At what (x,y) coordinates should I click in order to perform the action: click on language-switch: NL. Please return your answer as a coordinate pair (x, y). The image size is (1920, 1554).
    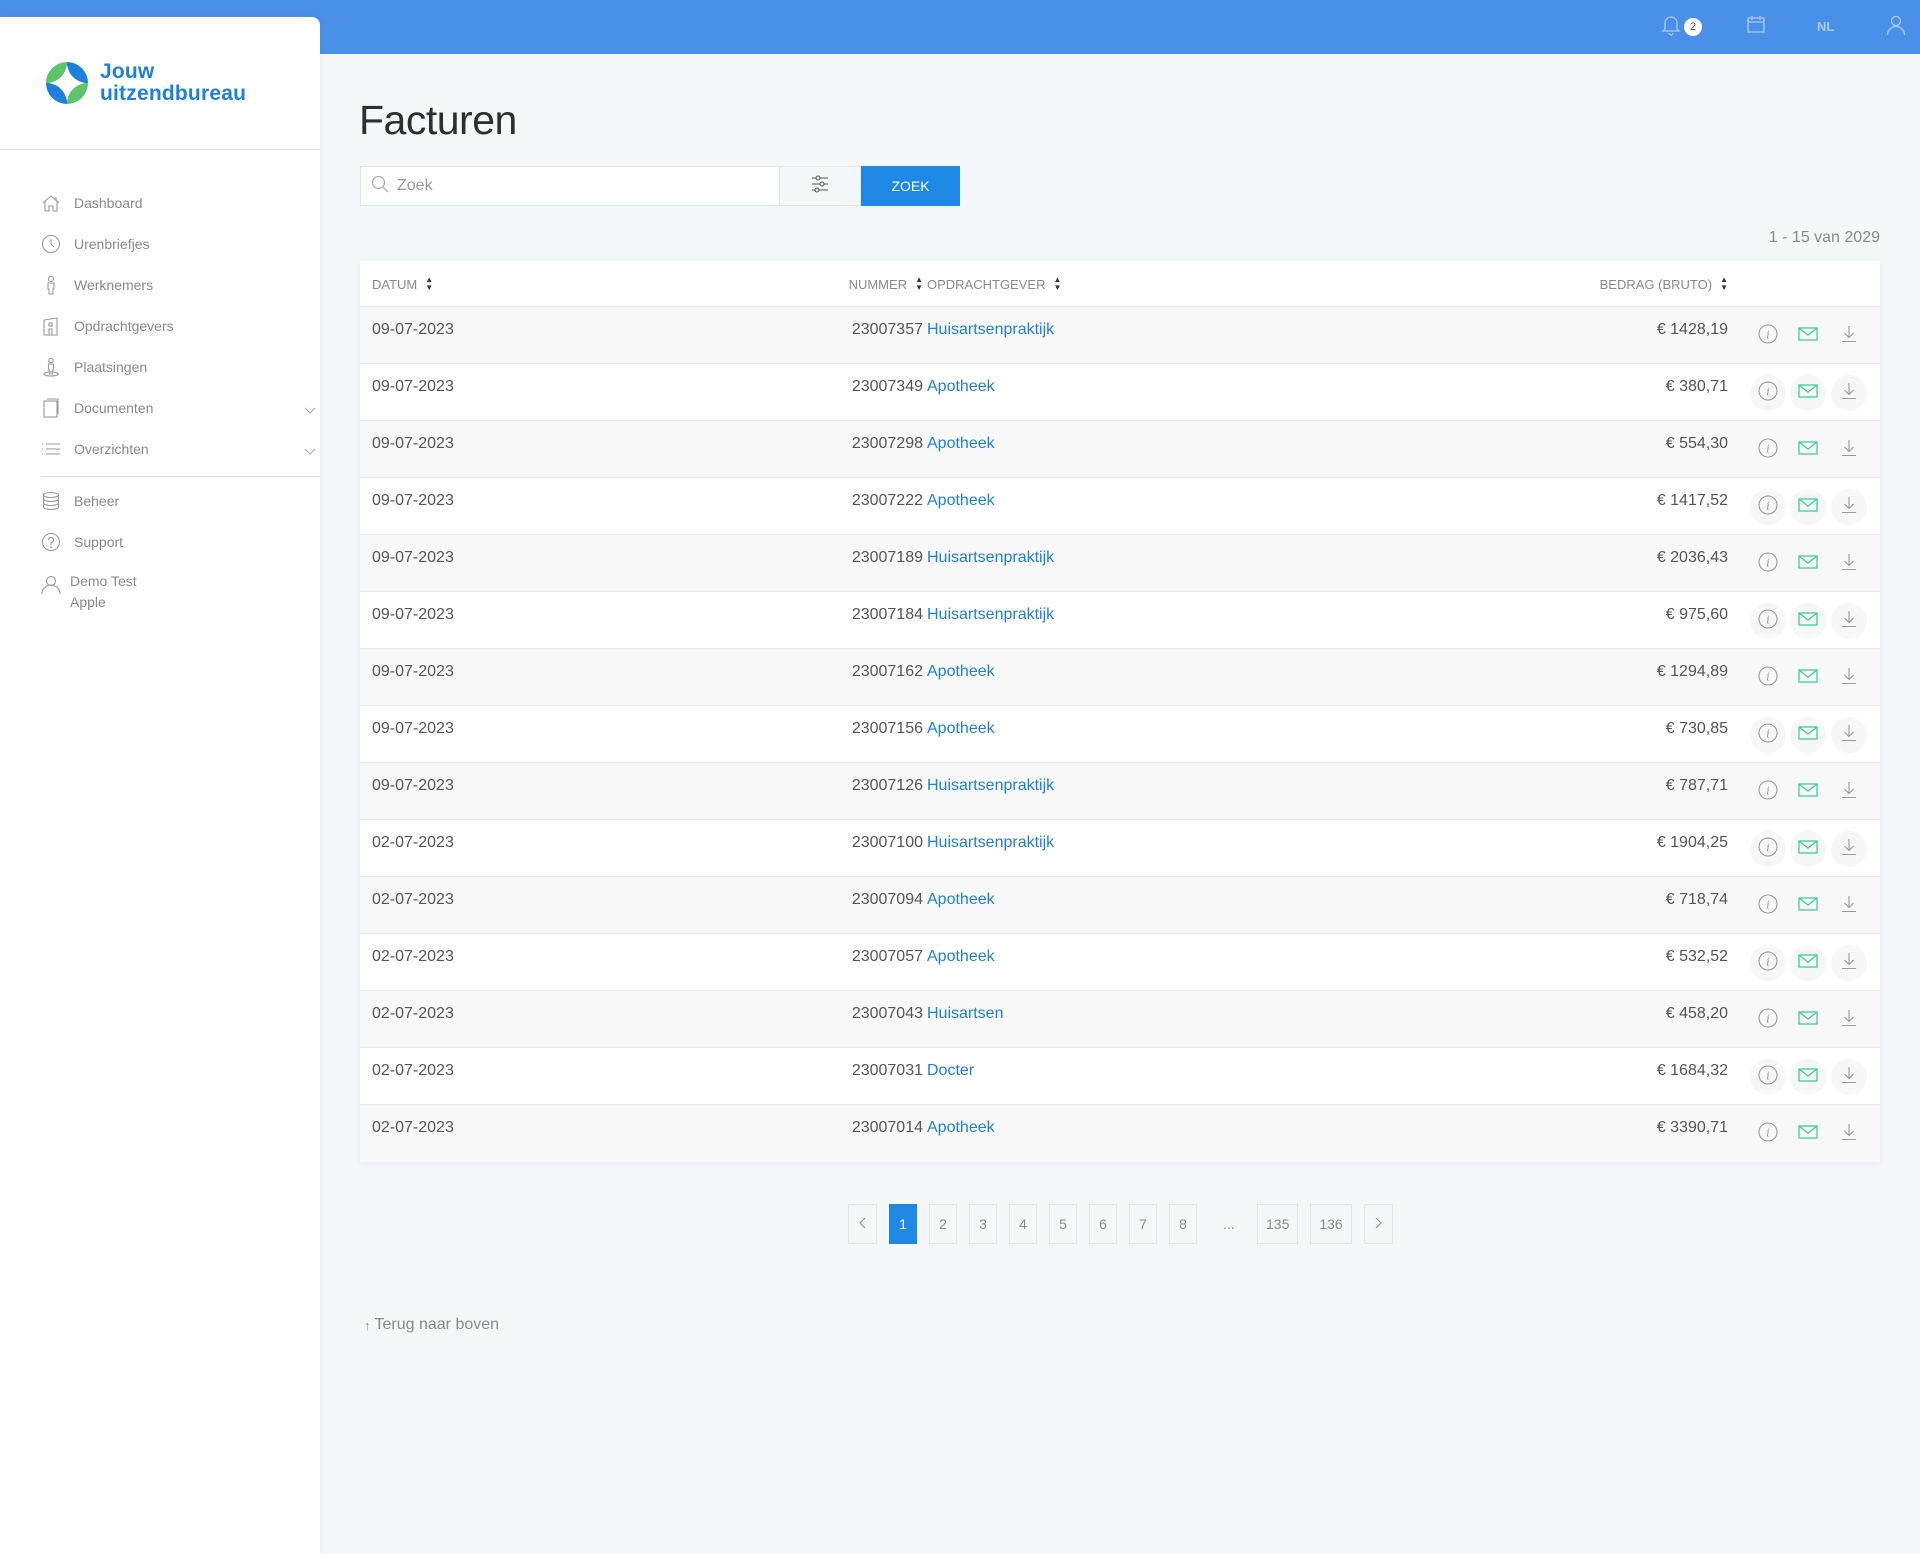
    Looking at the image, I should click on (1825, 26).